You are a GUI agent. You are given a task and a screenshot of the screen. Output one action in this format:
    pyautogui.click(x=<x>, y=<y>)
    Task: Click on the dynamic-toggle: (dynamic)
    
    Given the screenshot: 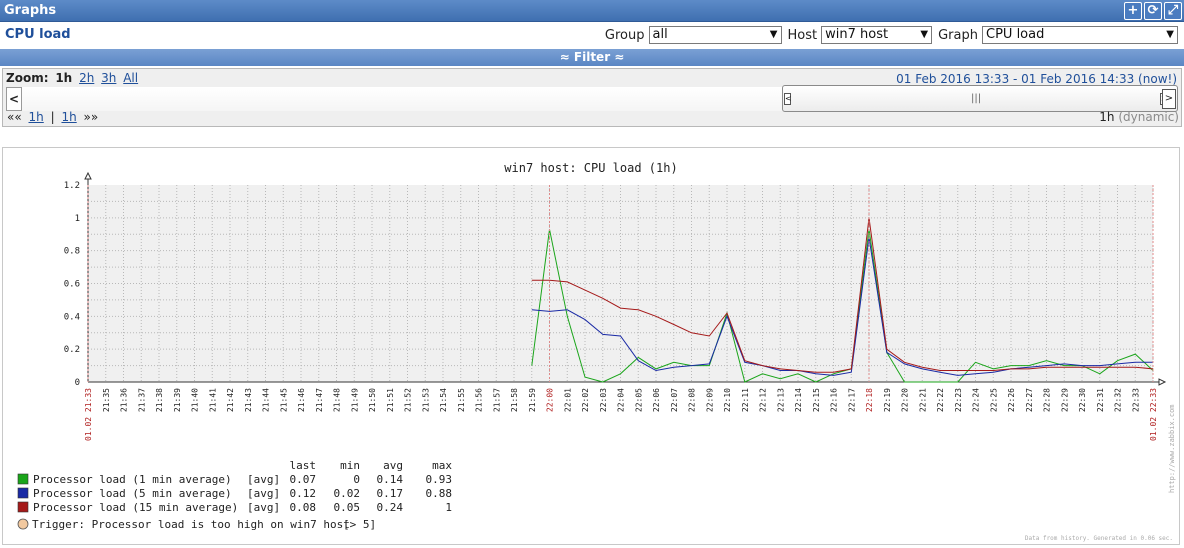 What is the action you would take?
    pyautogui.click(x=1148, y=117)
    